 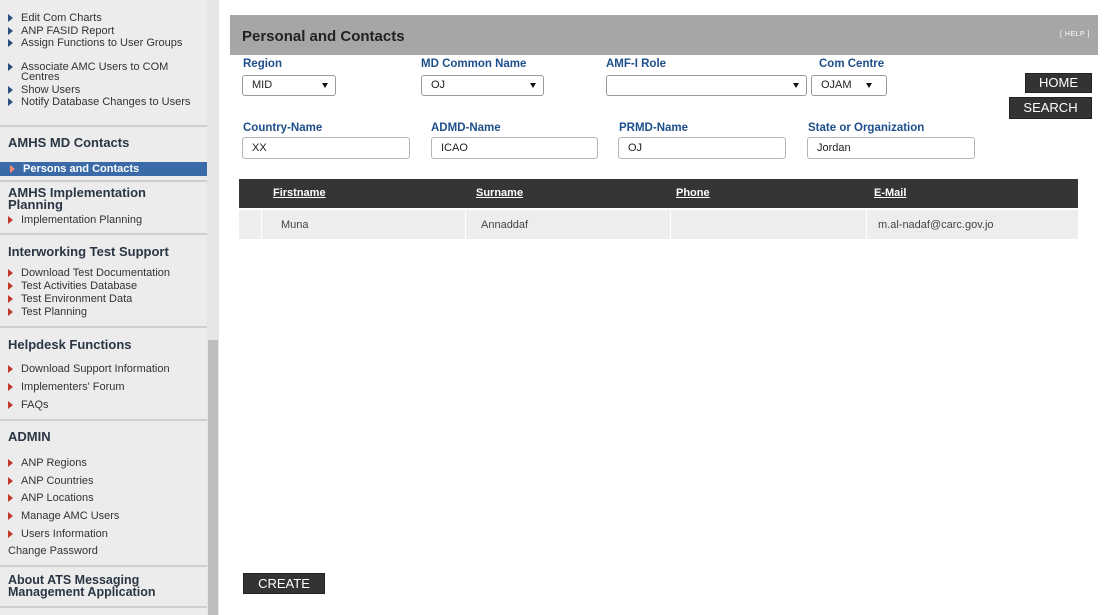 What do you see at coordinates (70, 299) in the screenshot?
I see `sidebar-item-test-environment-data: Test Environment Data` at bounding box center [70, 299].